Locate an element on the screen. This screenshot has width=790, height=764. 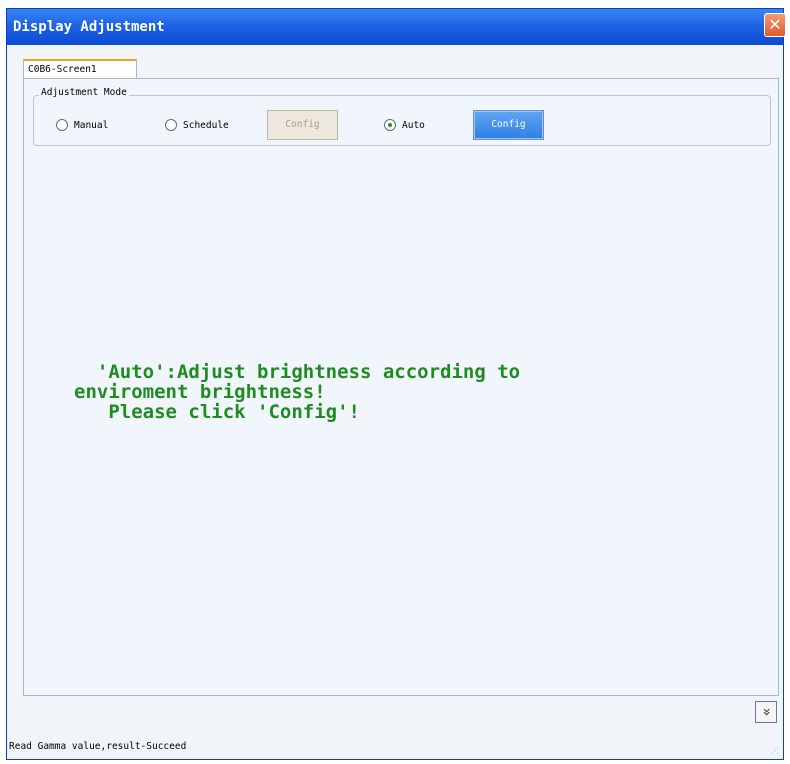
adjustment-mode-legend: Adjustment Mode is located at coordinates (84, 92).